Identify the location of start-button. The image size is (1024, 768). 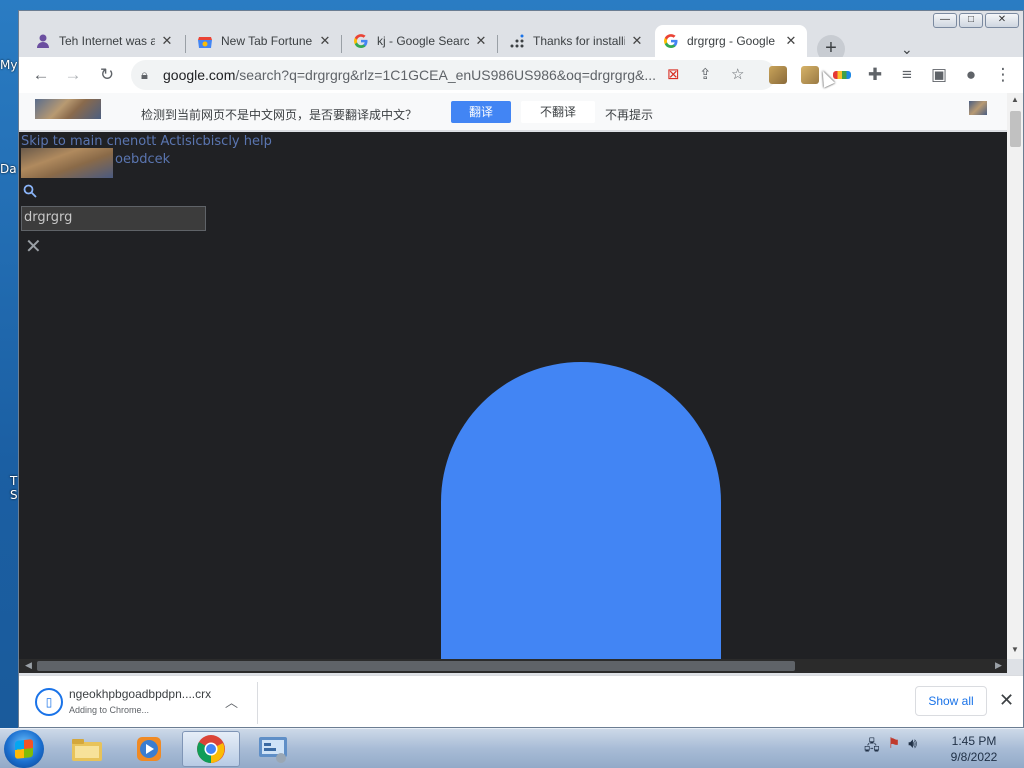
(24, 749).